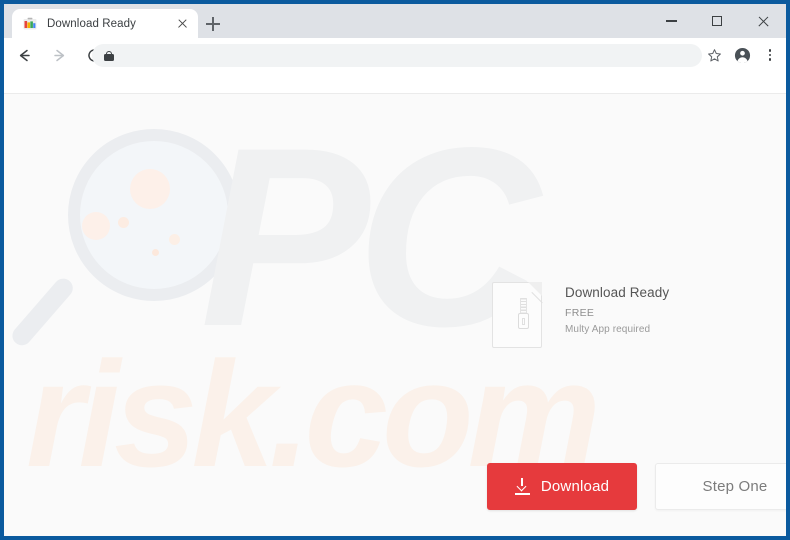  What do you see at coordinates (59, 55) in the screenshot?
I see `forward-arrow-icon` at bounding box center [59, 55].